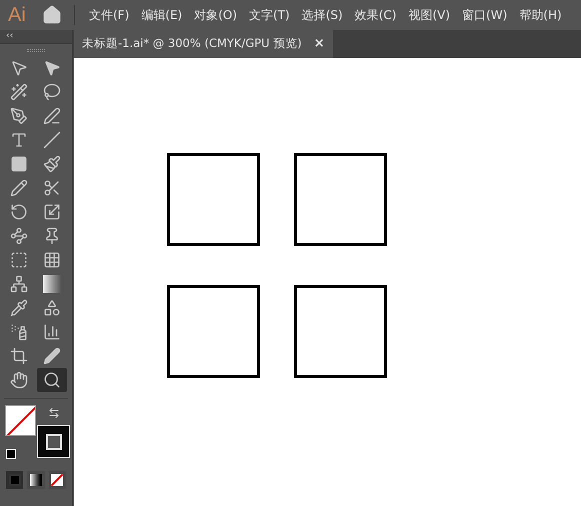  Describe the element at coordinates (11, 454) in the screenshot. I see `default-colors-icon` at that location.